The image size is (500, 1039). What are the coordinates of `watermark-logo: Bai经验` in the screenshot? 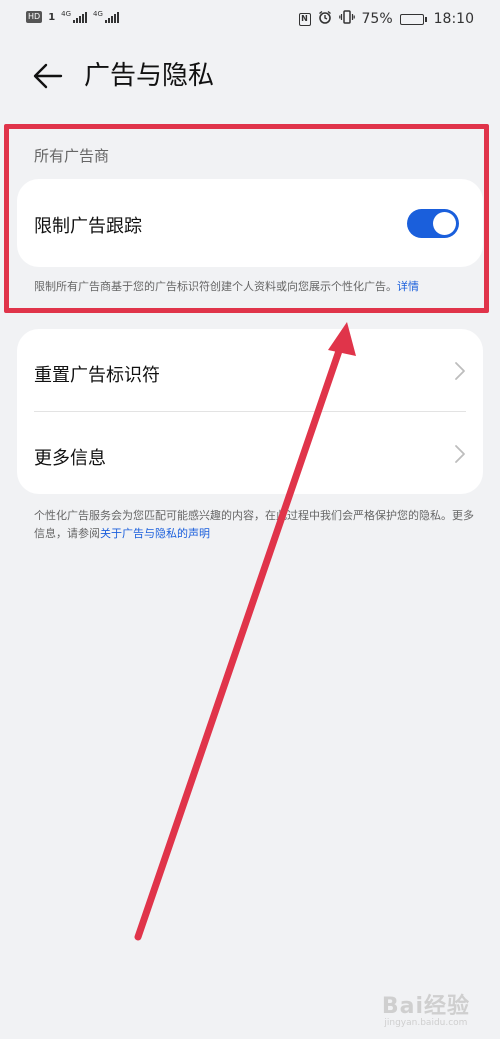 It's located at (425, 1006).